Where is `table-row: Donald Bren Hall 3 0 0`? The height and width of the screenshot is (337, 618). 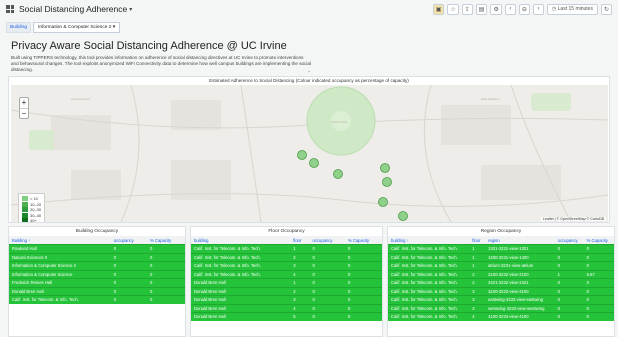 table-row: Donald Bren Hall 3 0 0 is located at coordinates (286, 299).